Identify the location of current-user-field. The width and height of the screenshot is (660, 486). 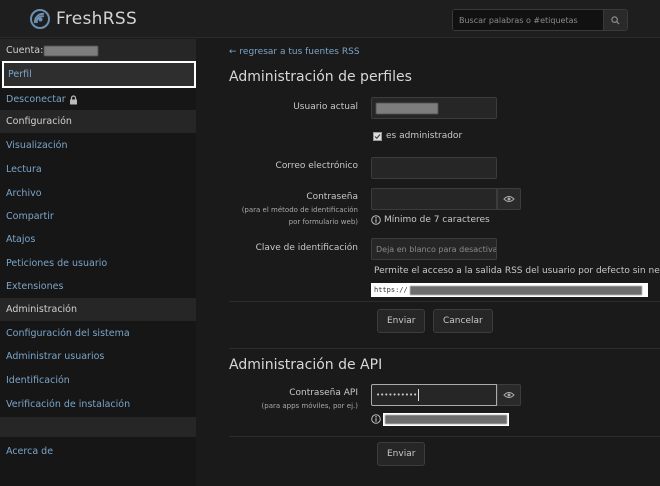
(434, 108).